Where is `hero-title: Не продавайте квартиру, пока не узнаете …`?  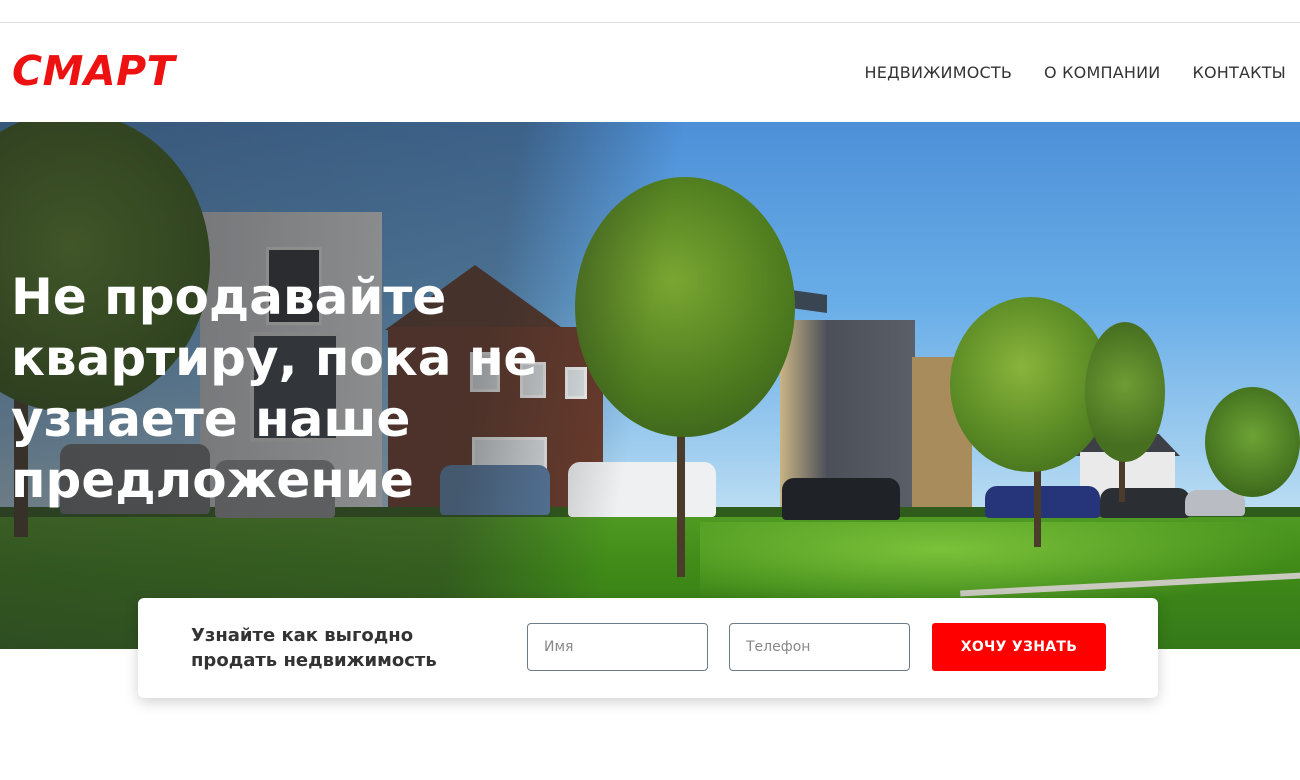
hero-title: Не продавайте квартиру, пока не узнаете … is located at coordinates (274, 388).